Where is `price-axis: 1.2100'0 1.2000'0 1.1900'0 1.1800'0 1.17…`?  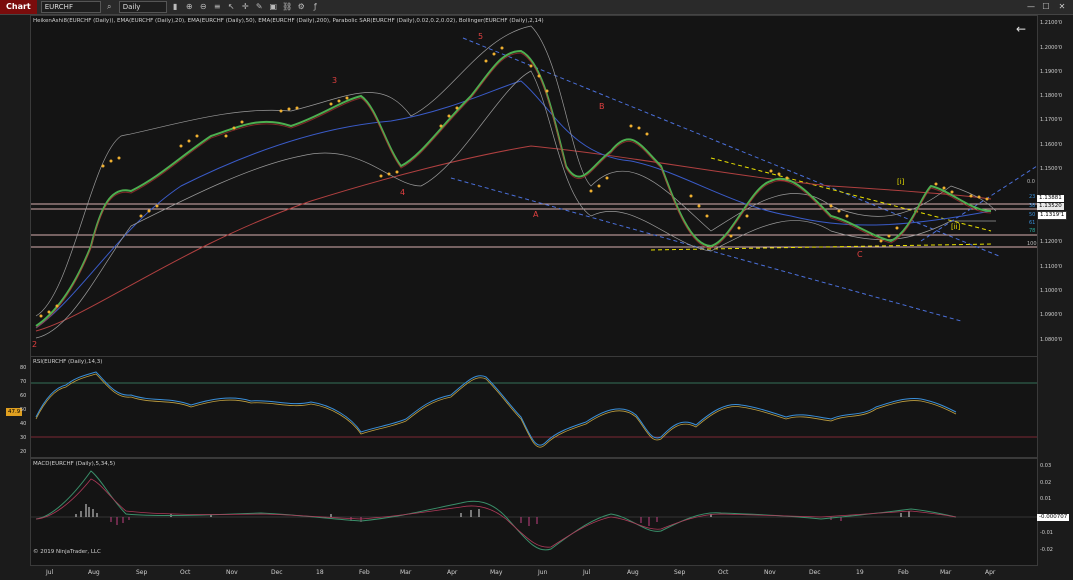 price-axis: 1.2100'0 1.2000'0 1.1900'0 1.1800'0 1.17… is located at coordinates (1055, 185).